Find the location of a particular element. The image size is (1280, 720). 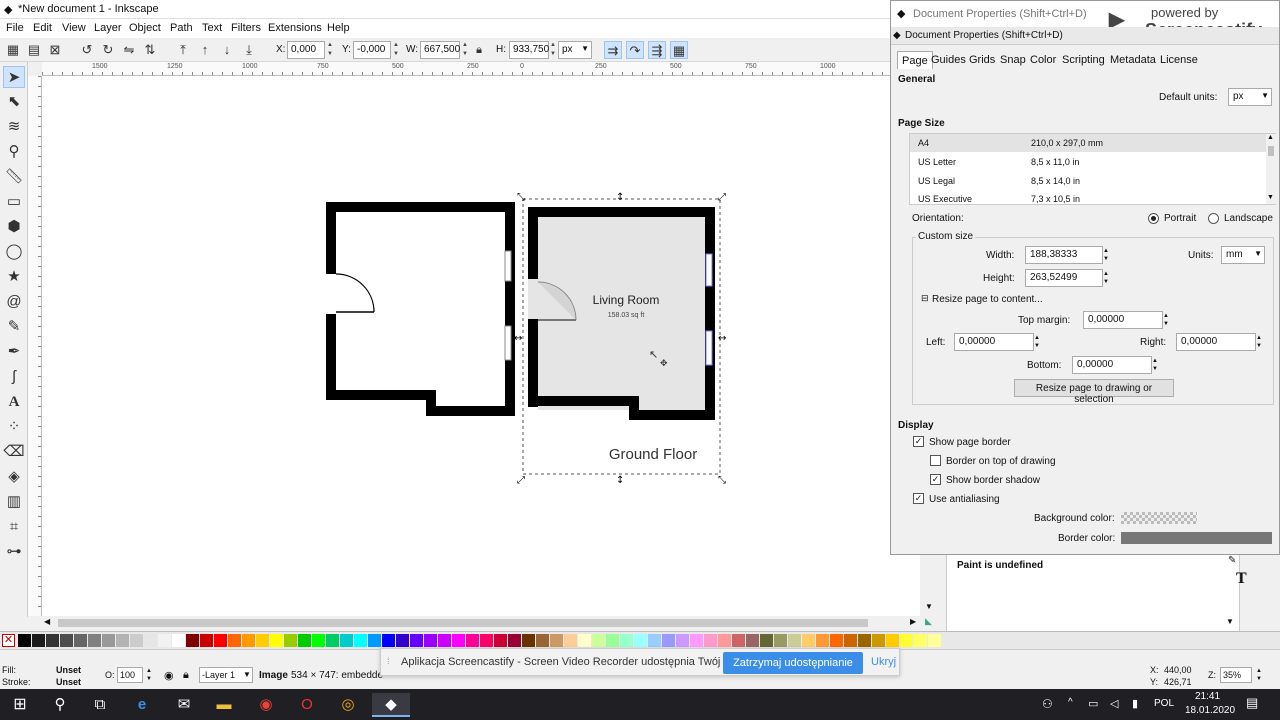

w-input: 667,500 is located at coordinates (440, 50).